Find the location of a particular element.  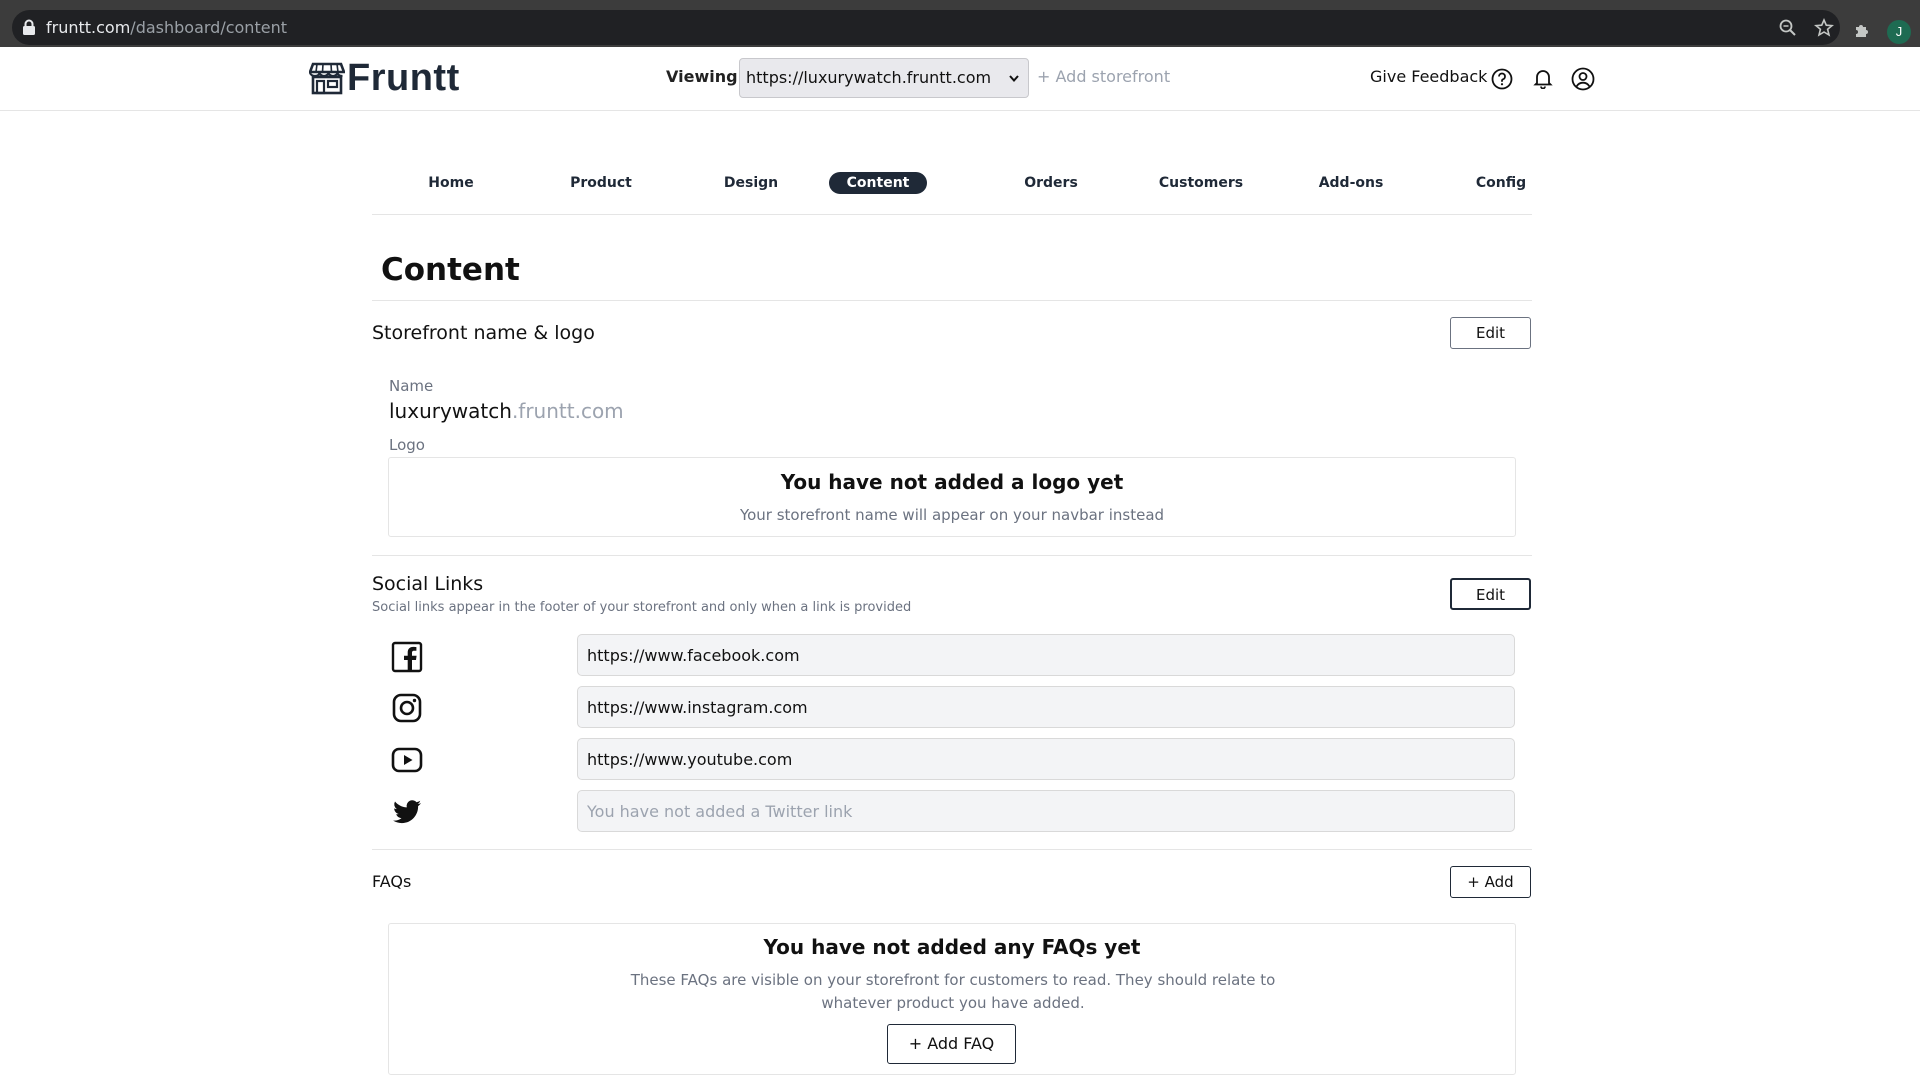

faqs-section-title: FAQs is located at coordinates (392, 881).